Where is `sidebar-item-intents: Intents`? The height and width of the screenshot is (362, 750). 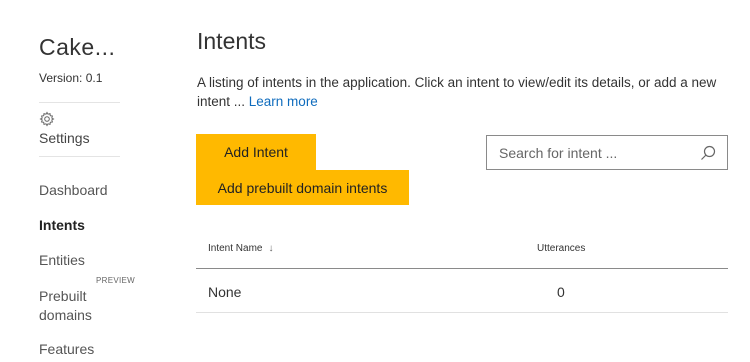
sidebar-item-intents: Intents is located at coordinates (62, 225).